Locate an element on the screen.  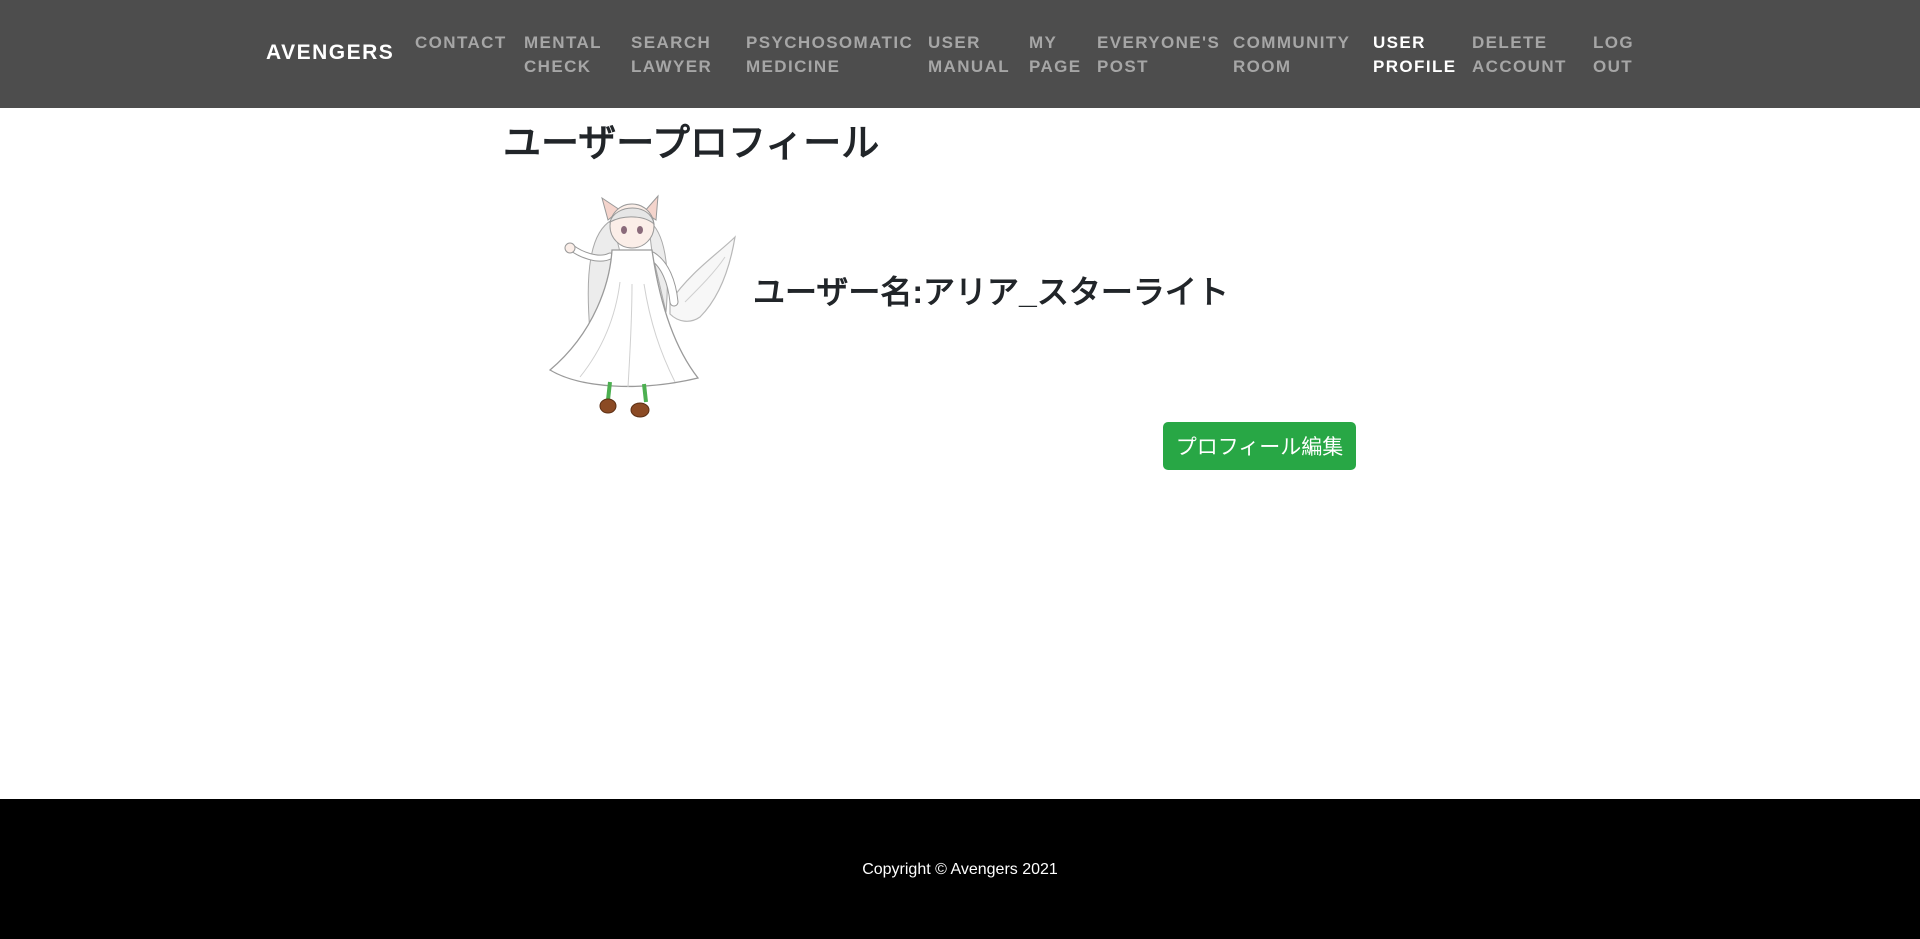
username-heading: ユーザー名:アリア_スターライト is located at coordinates (991, 290).